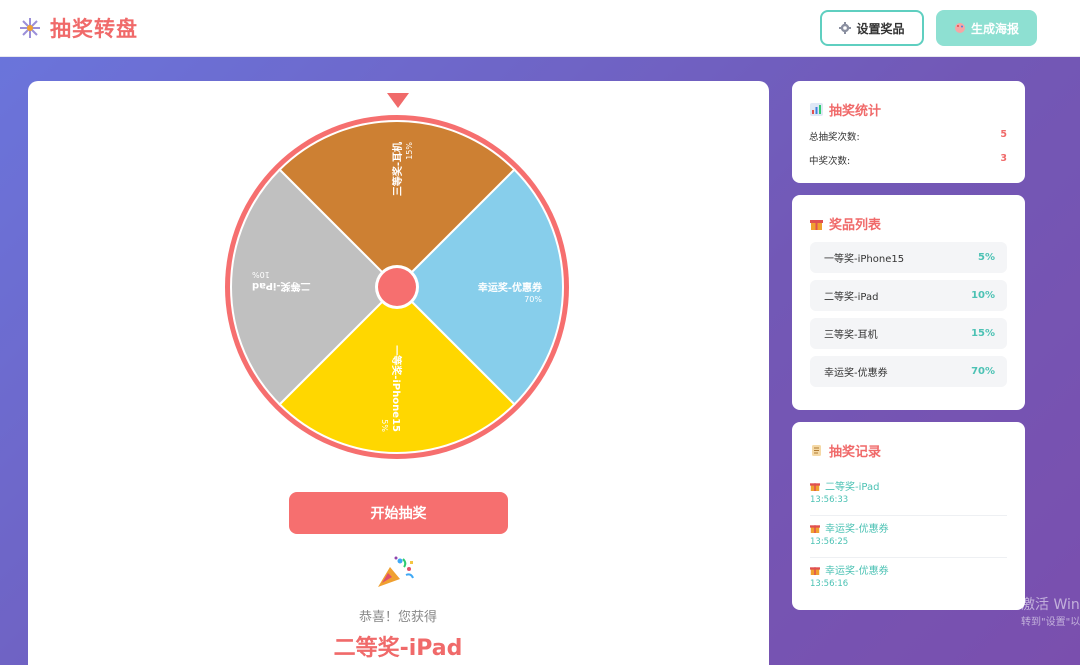  What do you see at coordinates (852, 487) in the screenshot?
I see `record-name-label: 二等奖-iPad` at bounding box center [852, 487].